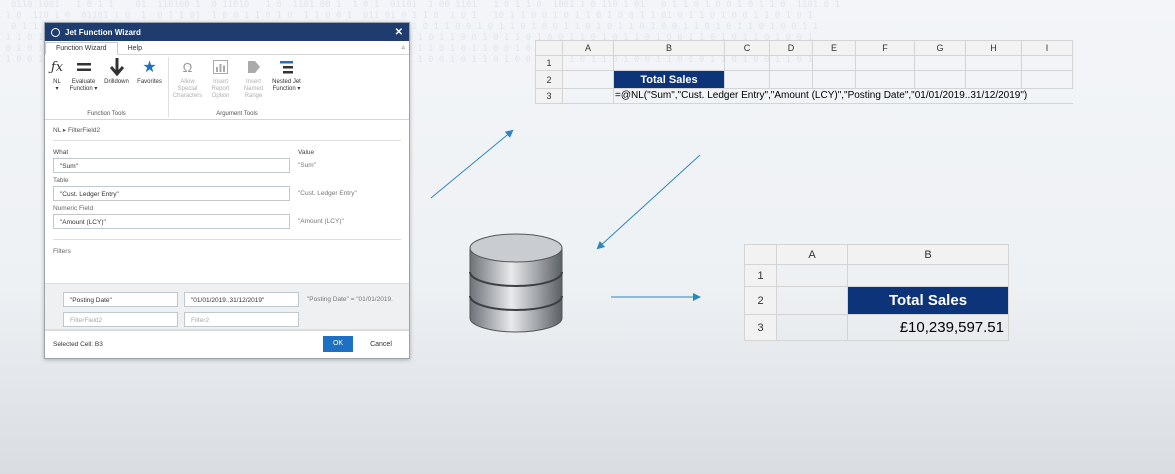 The width and height of the screenshot is (1175, 474). Describe the element at coordinates (565, 231) in the screenshot. I see `flow-diagram` at that location.